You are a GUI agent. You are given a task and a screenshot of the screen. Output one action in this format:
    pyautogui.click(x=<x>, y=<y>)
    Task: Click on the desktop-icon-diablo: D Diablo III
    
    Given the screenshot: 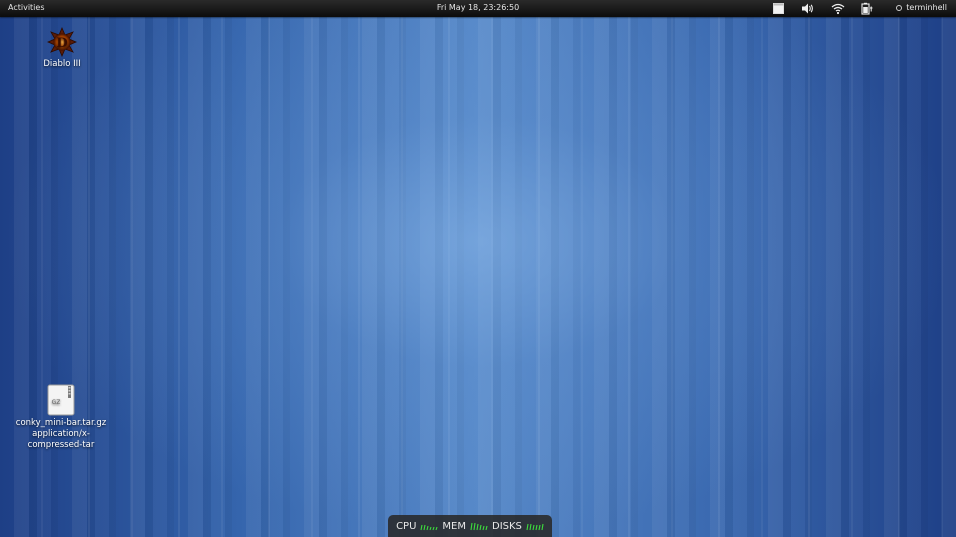 What is the action you would take?
    pyautogui.click(x=62, y=48)
    